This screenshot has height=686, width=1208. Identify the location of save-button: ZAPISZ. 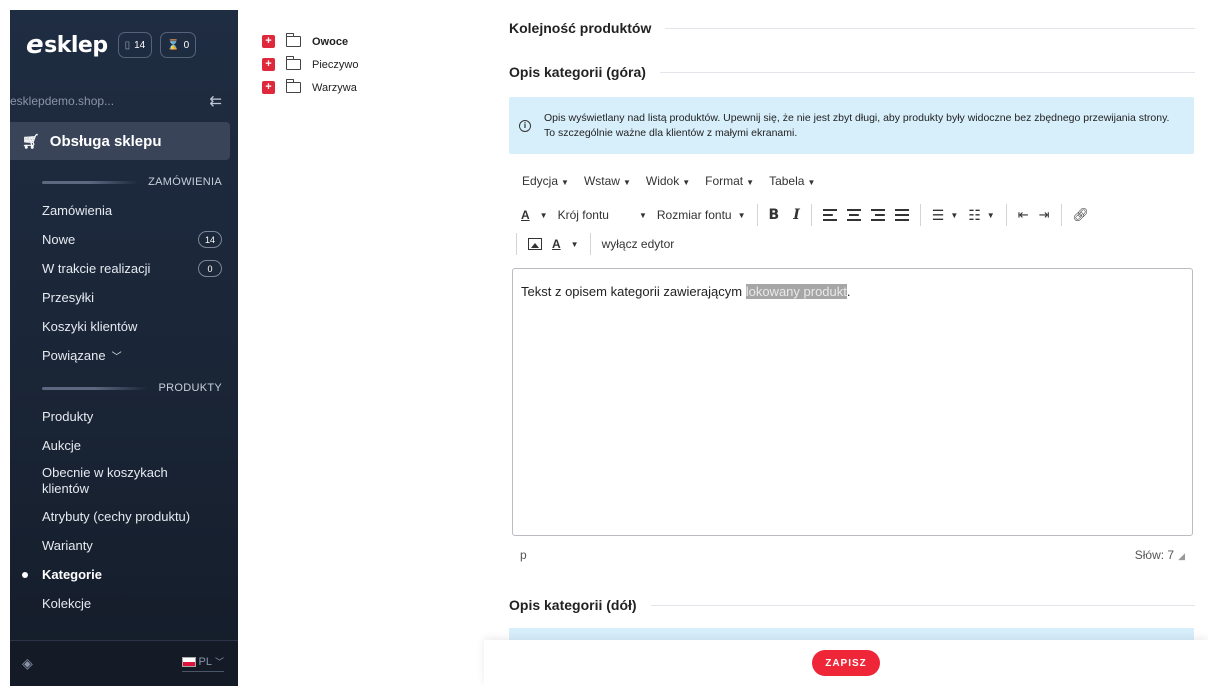
(846, 663).